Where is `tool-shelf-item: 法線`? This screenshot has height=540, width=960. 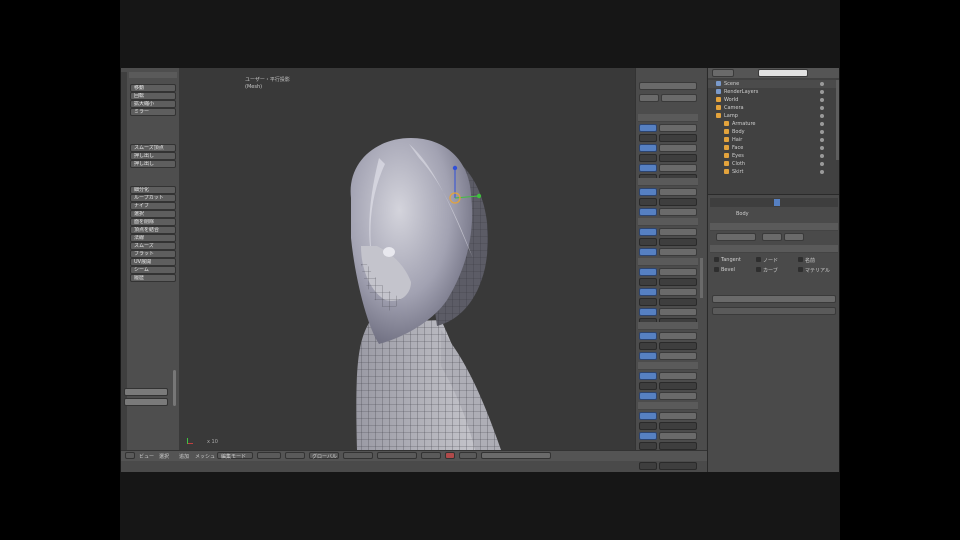 tool-shelf-item: 法線 is located at coordinates (153, 238).